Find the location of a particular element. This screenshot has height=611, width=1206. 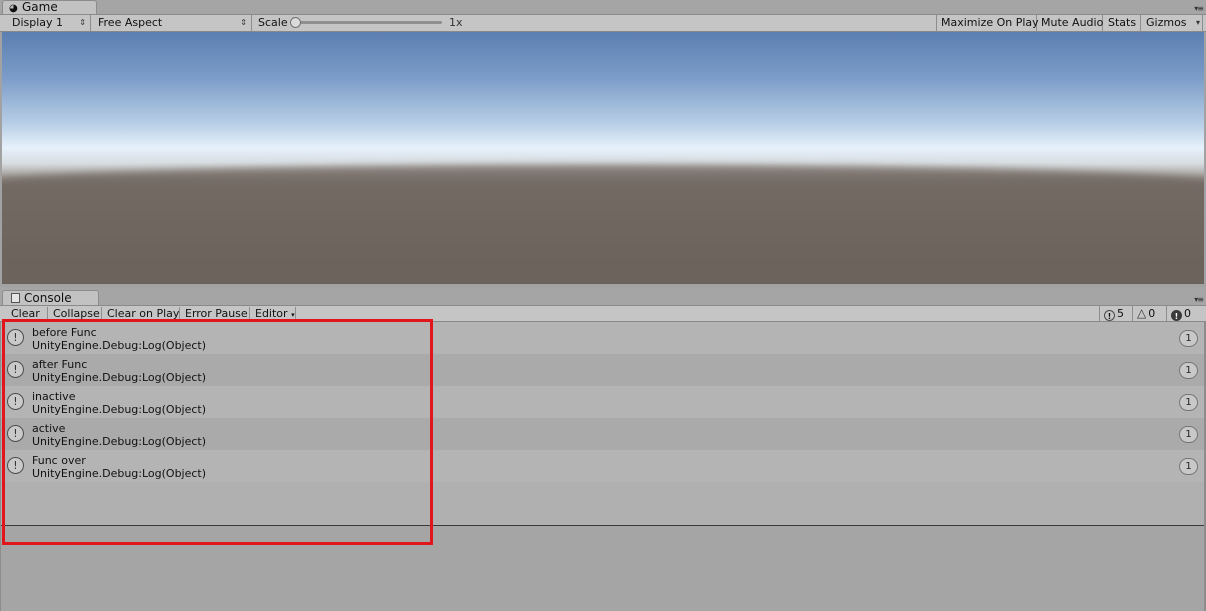

warning-count-toggle: △ 0 is located at coordinates (1149, 313).